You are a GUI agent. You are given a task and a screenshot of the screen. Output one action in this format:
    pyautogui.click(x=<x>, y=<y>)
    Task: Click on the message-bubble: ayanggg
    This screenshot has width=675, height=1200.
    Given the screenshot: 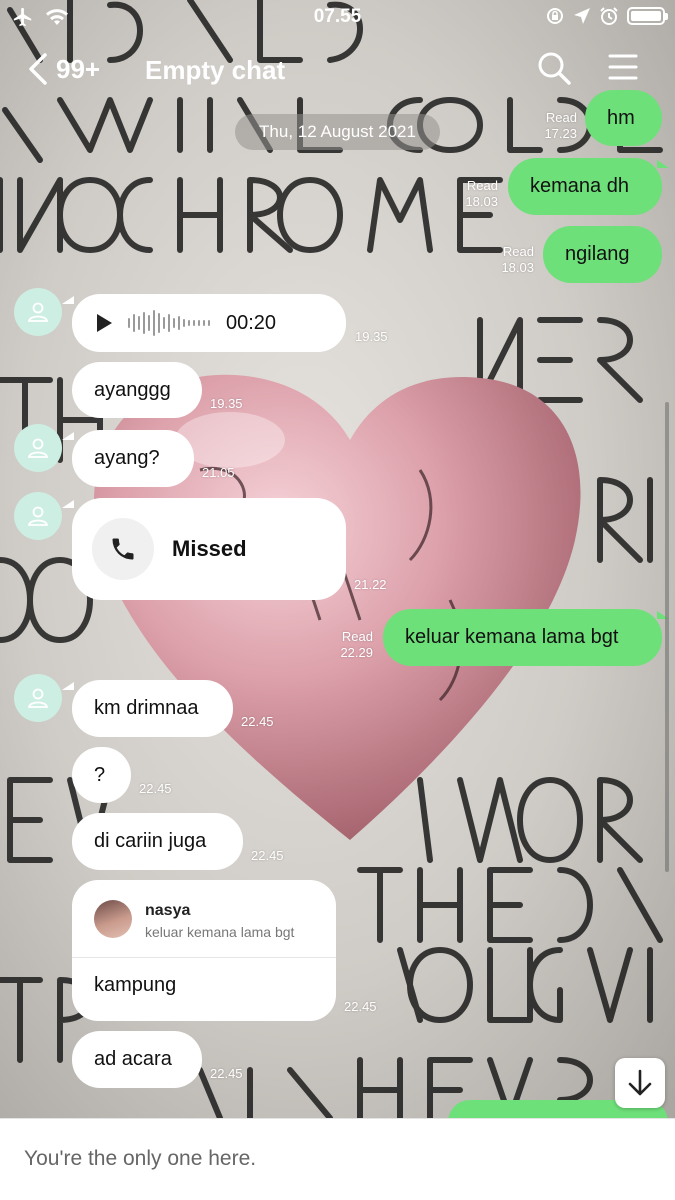 What is the action you would take?
    pyautogui.click(x=137, y=390)
    